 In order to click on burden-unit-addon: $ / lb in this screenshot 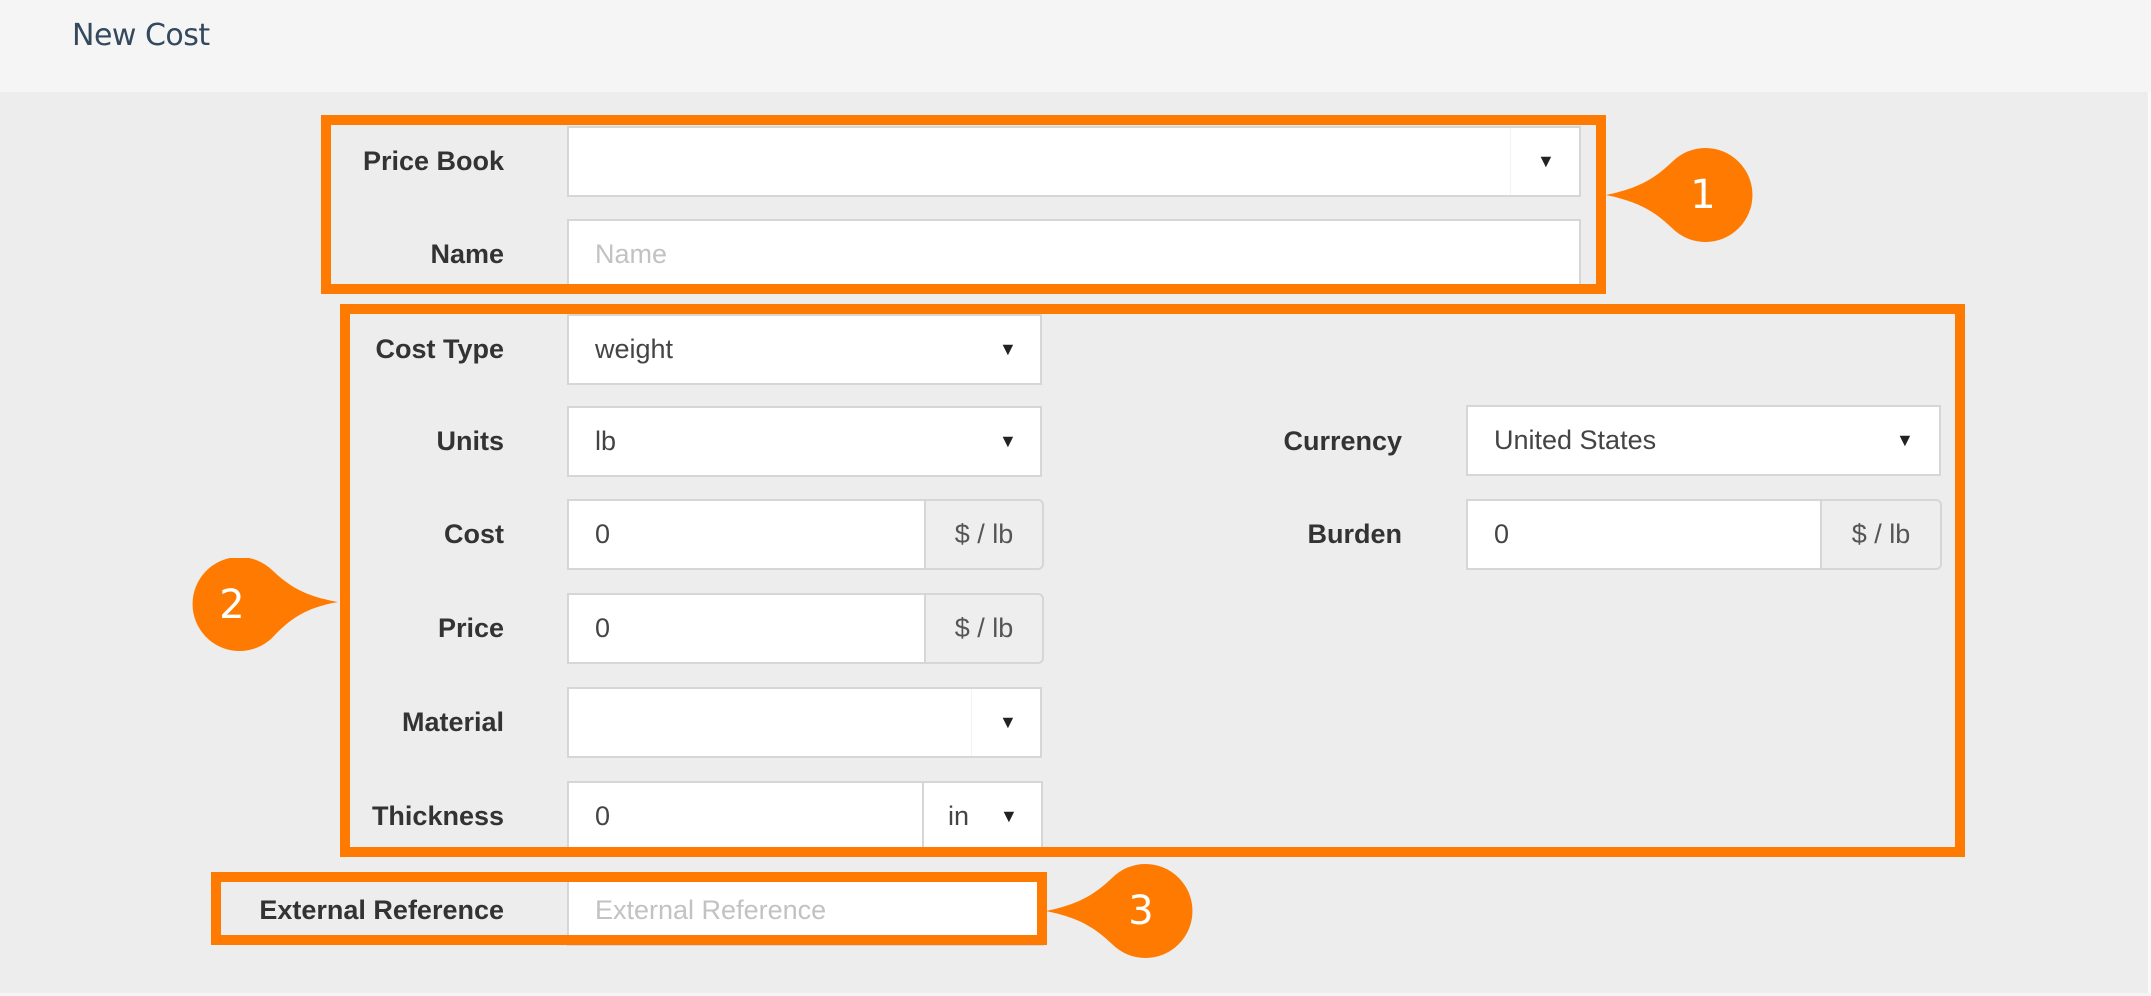, I will do `click(1881, 534)`.